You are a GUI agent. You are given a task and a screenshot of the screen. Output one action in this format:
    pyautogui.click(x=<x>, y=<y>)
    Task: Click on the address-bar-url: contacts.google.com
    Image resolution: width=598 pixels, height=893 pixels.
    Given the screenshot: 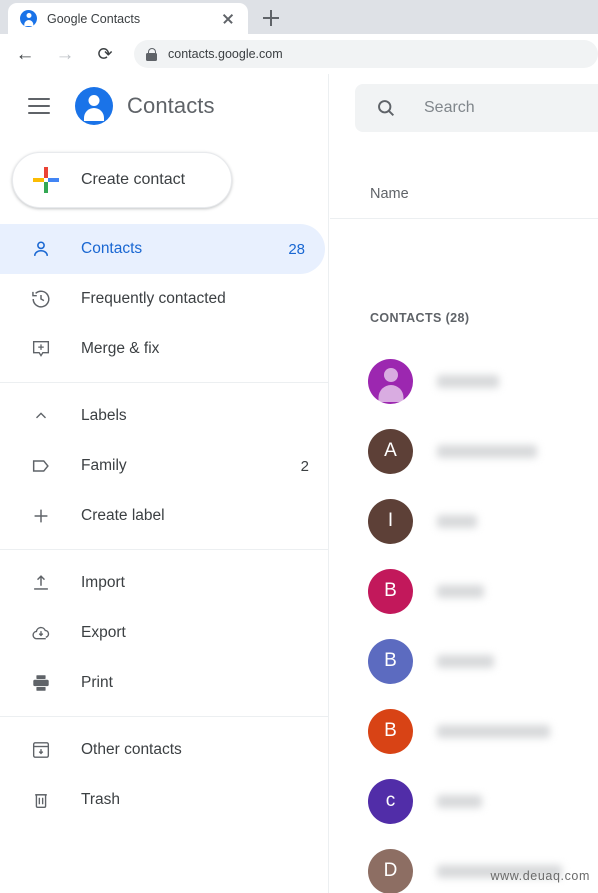 What is the action you would take?
    pyautogui.click(x=225, y=54)
    